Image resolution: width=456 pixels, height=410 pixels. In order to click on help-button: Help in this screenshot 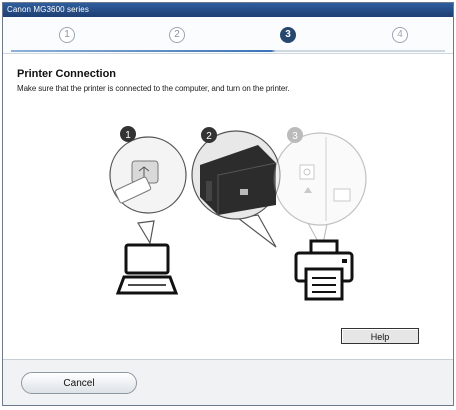, I will do `click(380, 336)`.